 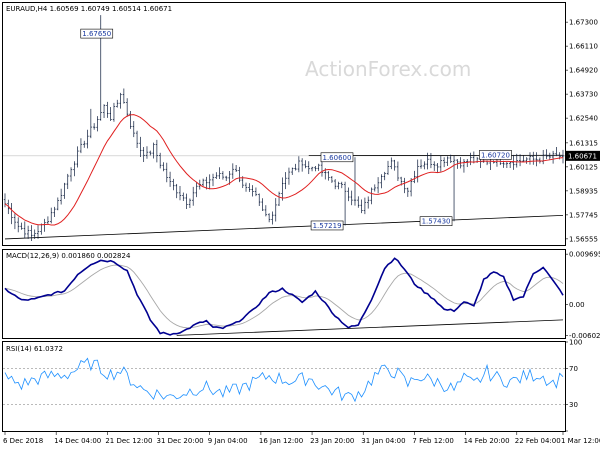 What do you see at coordinates (332, 441) in the screenshot?
I see `x-axis-label: 23 Jan 20:00` at bounding box center [332, 441].